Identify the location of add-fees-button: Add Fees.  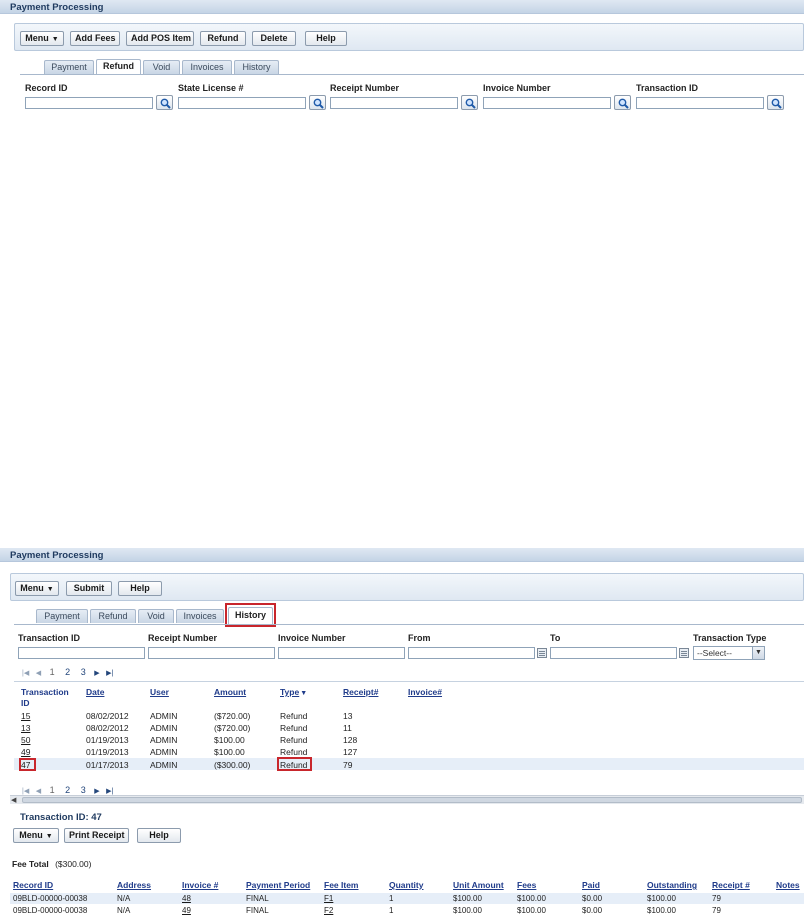
(95, 38).